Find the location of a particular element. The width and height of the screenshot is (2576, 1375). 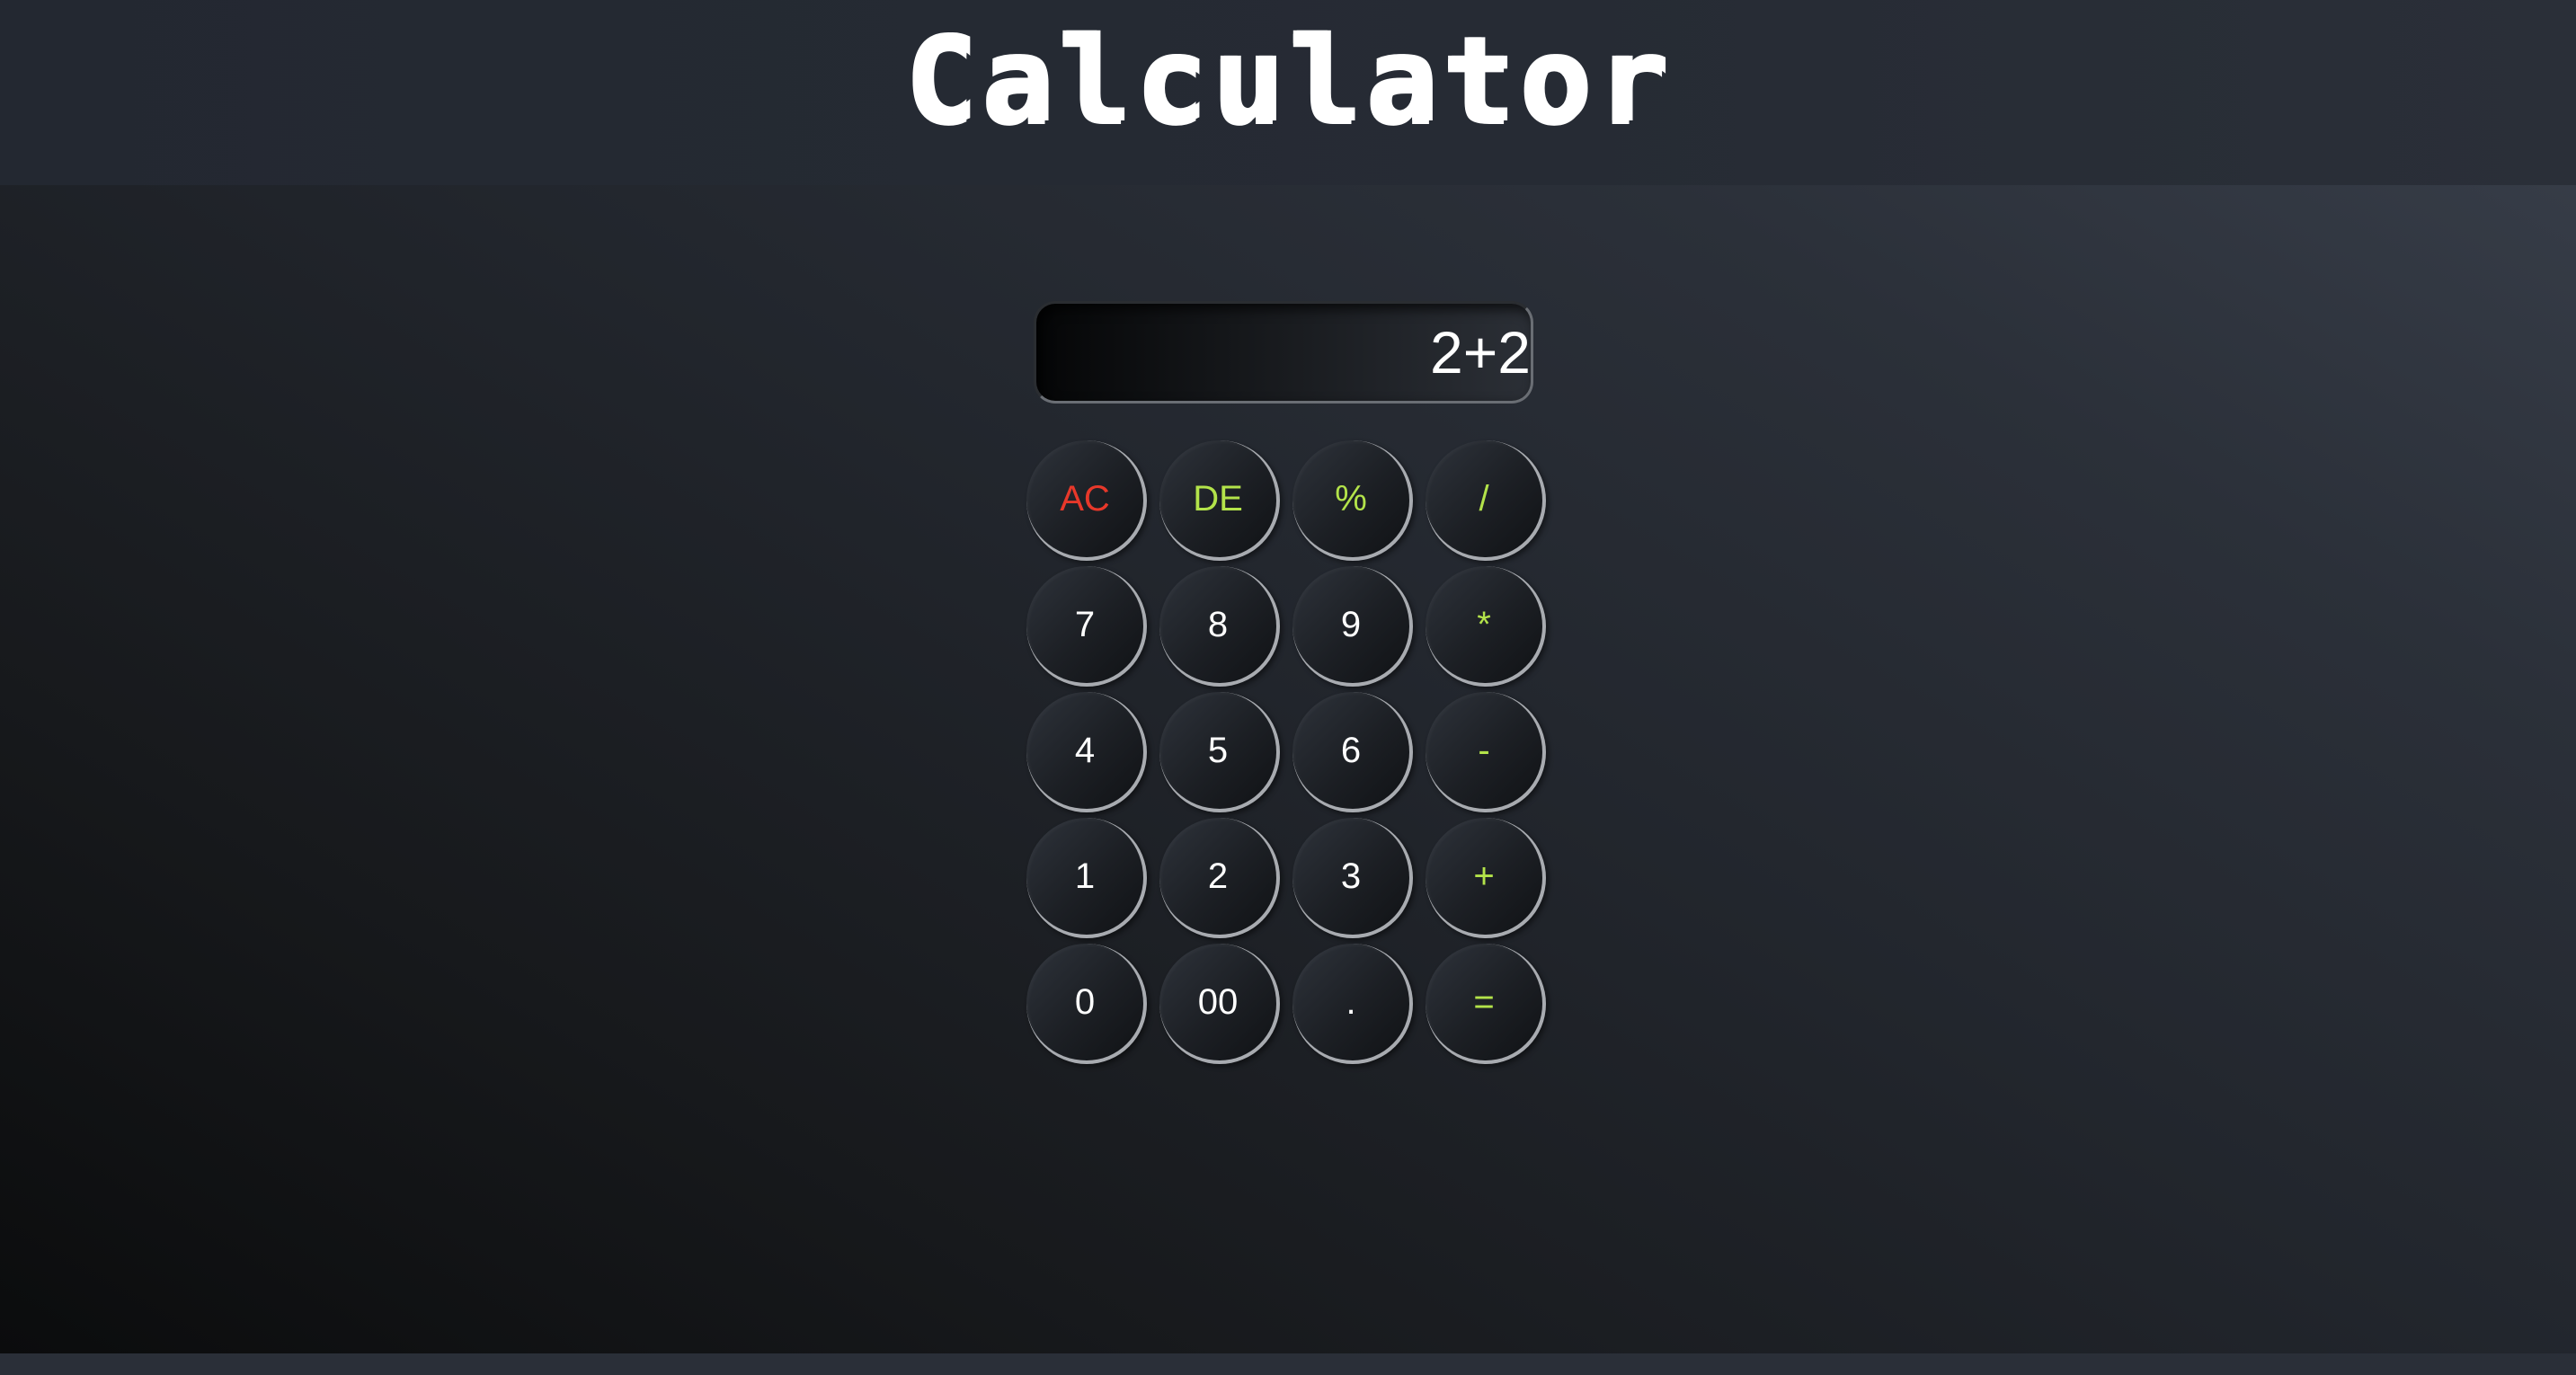

digit-2-button: 2 is located at coordinates (1219, 878).